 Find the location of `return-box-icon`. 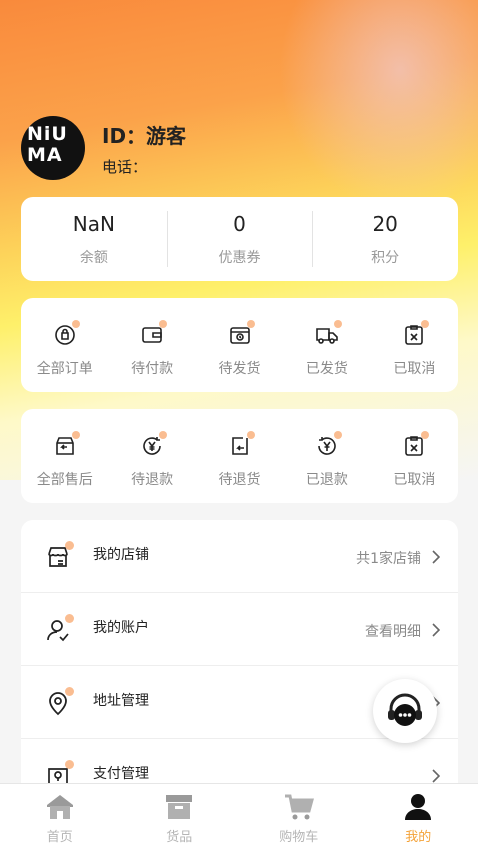

return-box-icon is located at coordinates (66, 444).